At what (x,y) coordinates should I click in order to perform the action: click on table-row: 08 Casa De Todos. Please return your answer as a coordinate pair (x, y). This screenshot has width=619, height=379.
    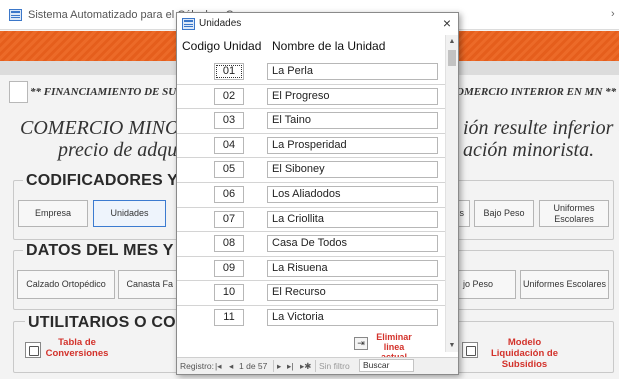
    Looking at the image, I should click on (311, 244).